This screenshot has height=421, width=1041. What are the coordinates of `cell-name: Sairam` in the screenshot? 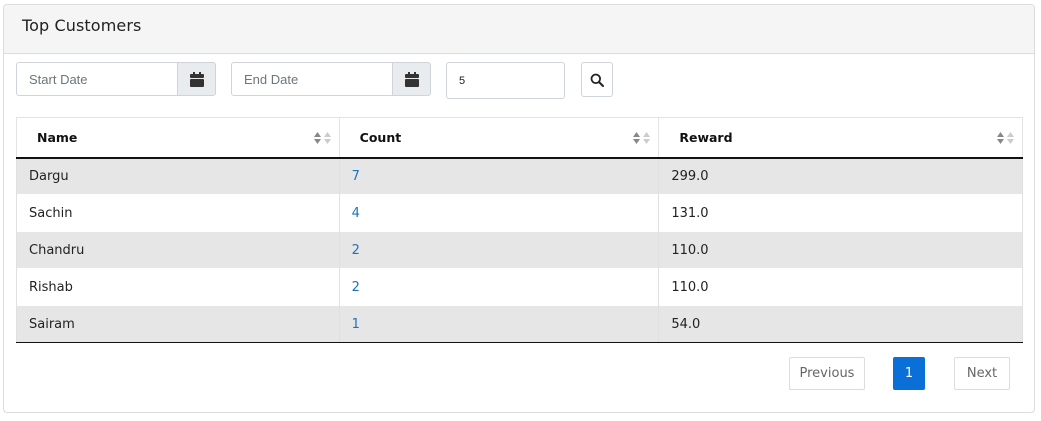 It's located at (178, 324).